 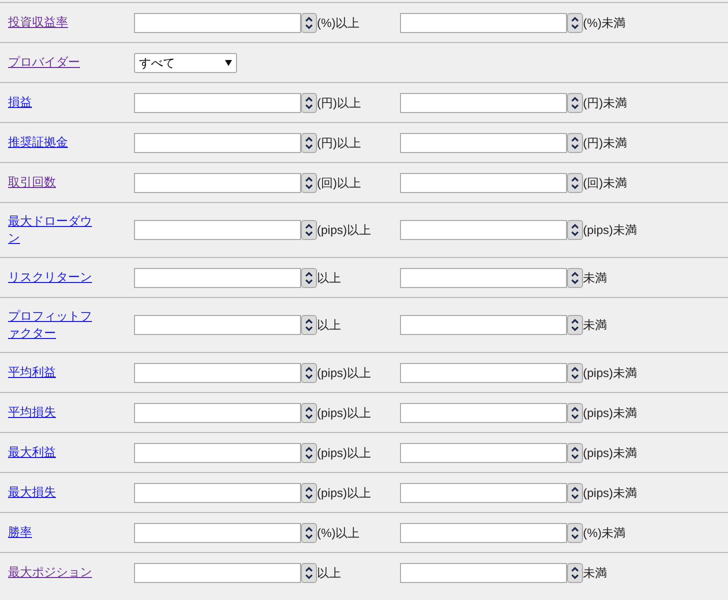 What do you see at coordinates (185, 62) in the screenshot?
I see `provider-dropdown: すべて` at bounding box center [185, 62].